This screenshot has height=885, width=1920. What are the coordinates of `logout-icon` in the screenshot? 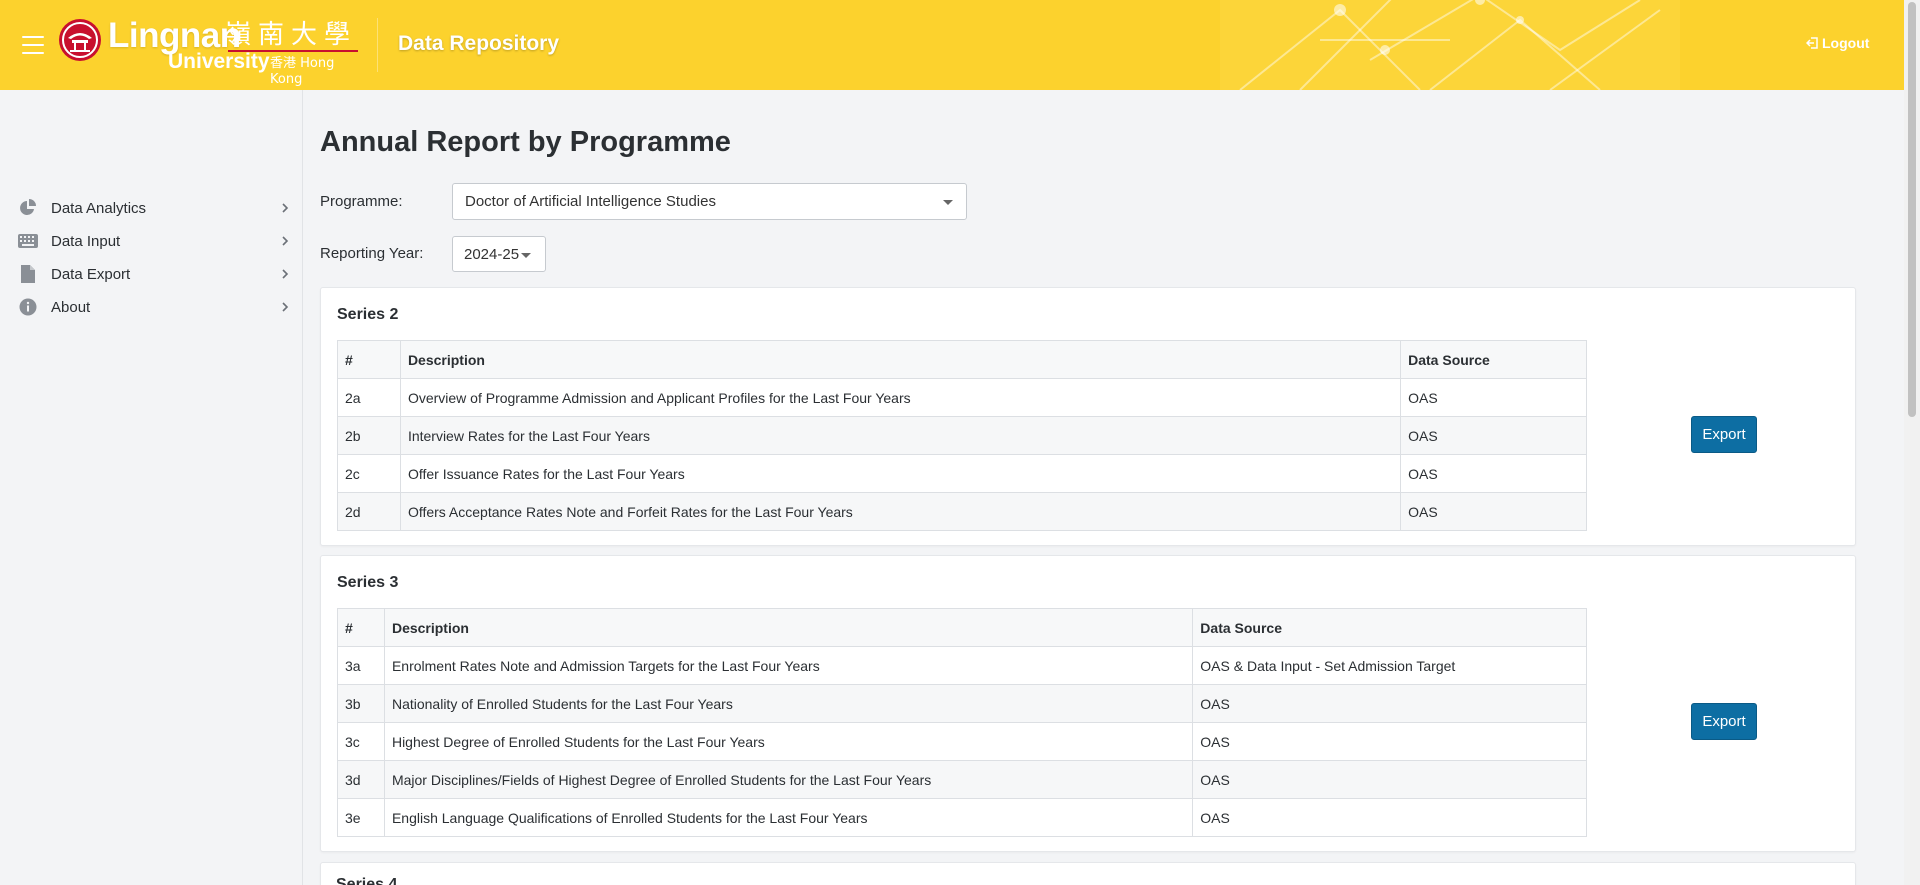 It's located at (1812, 43).